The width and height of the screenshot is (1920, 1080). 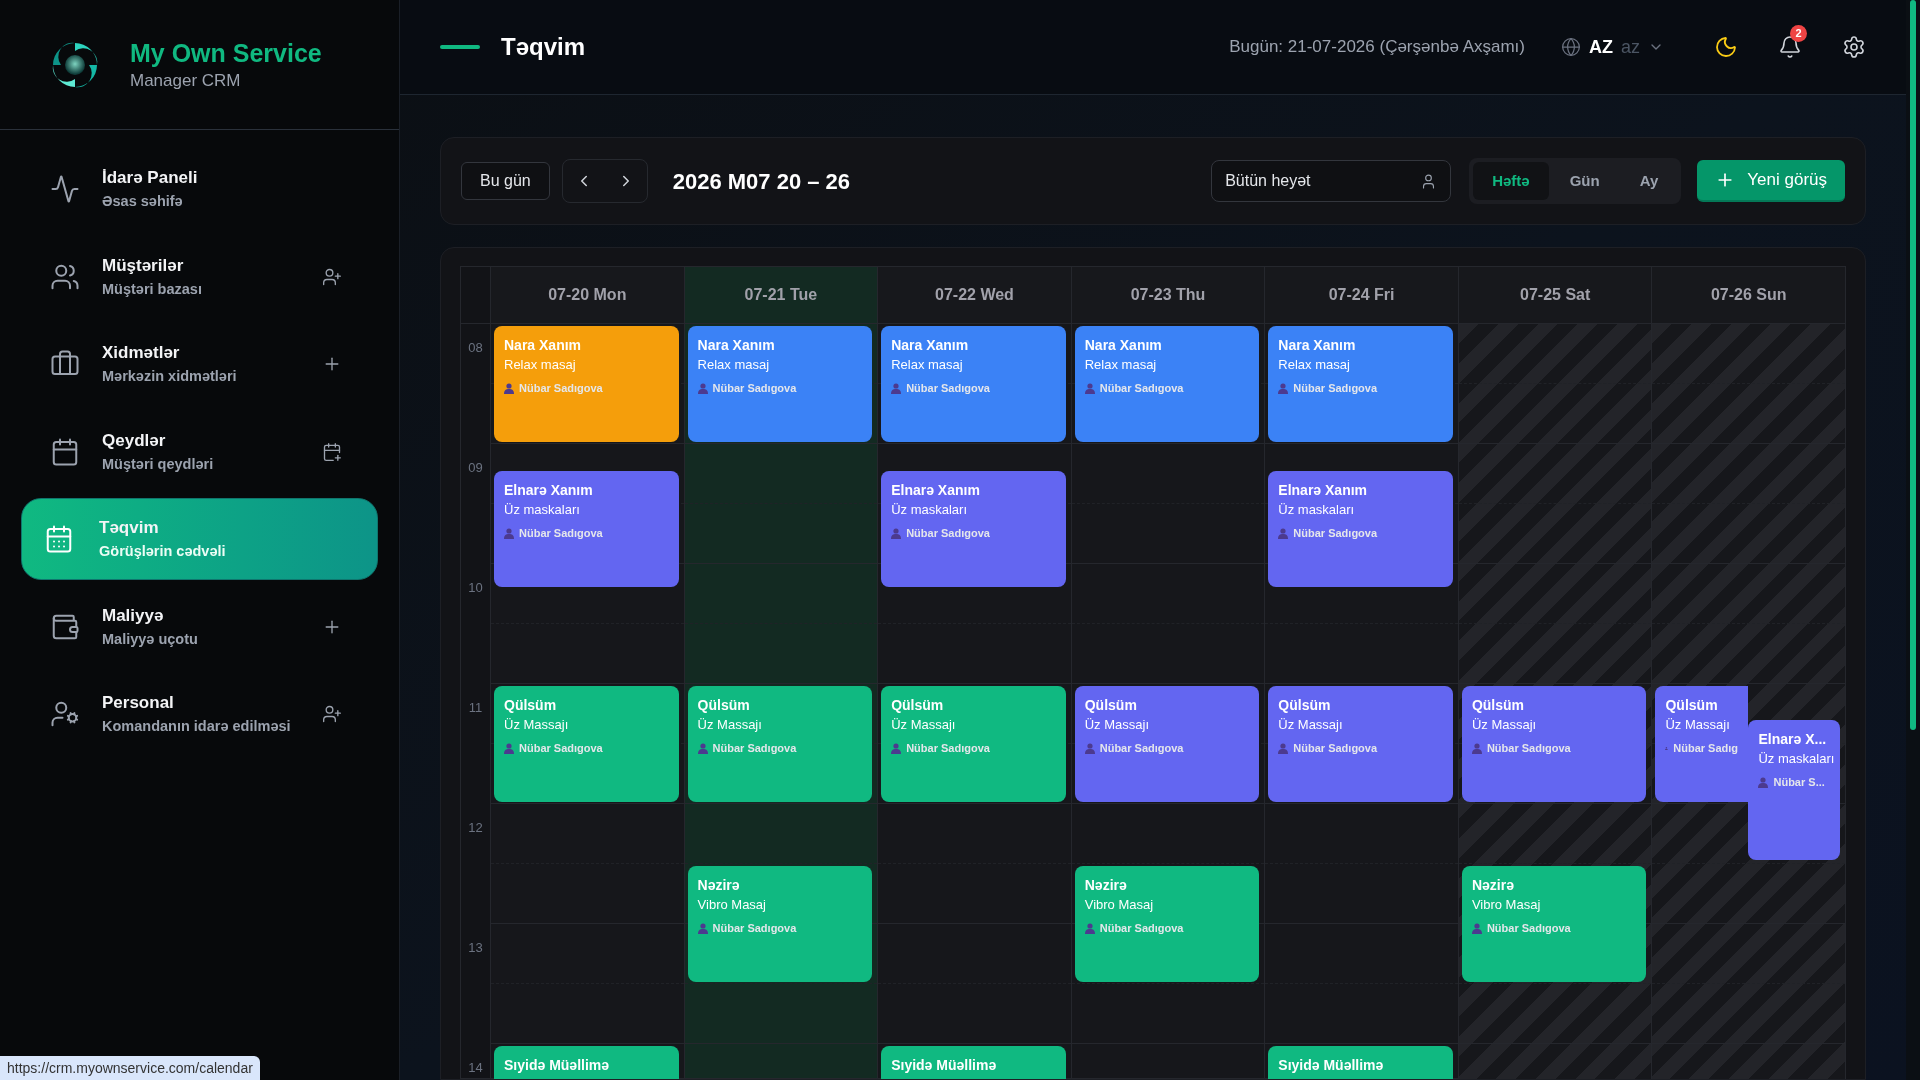 I want to click on nav-subtitle: Komandanın idarə edilməsi, so click(x=197, y=726).